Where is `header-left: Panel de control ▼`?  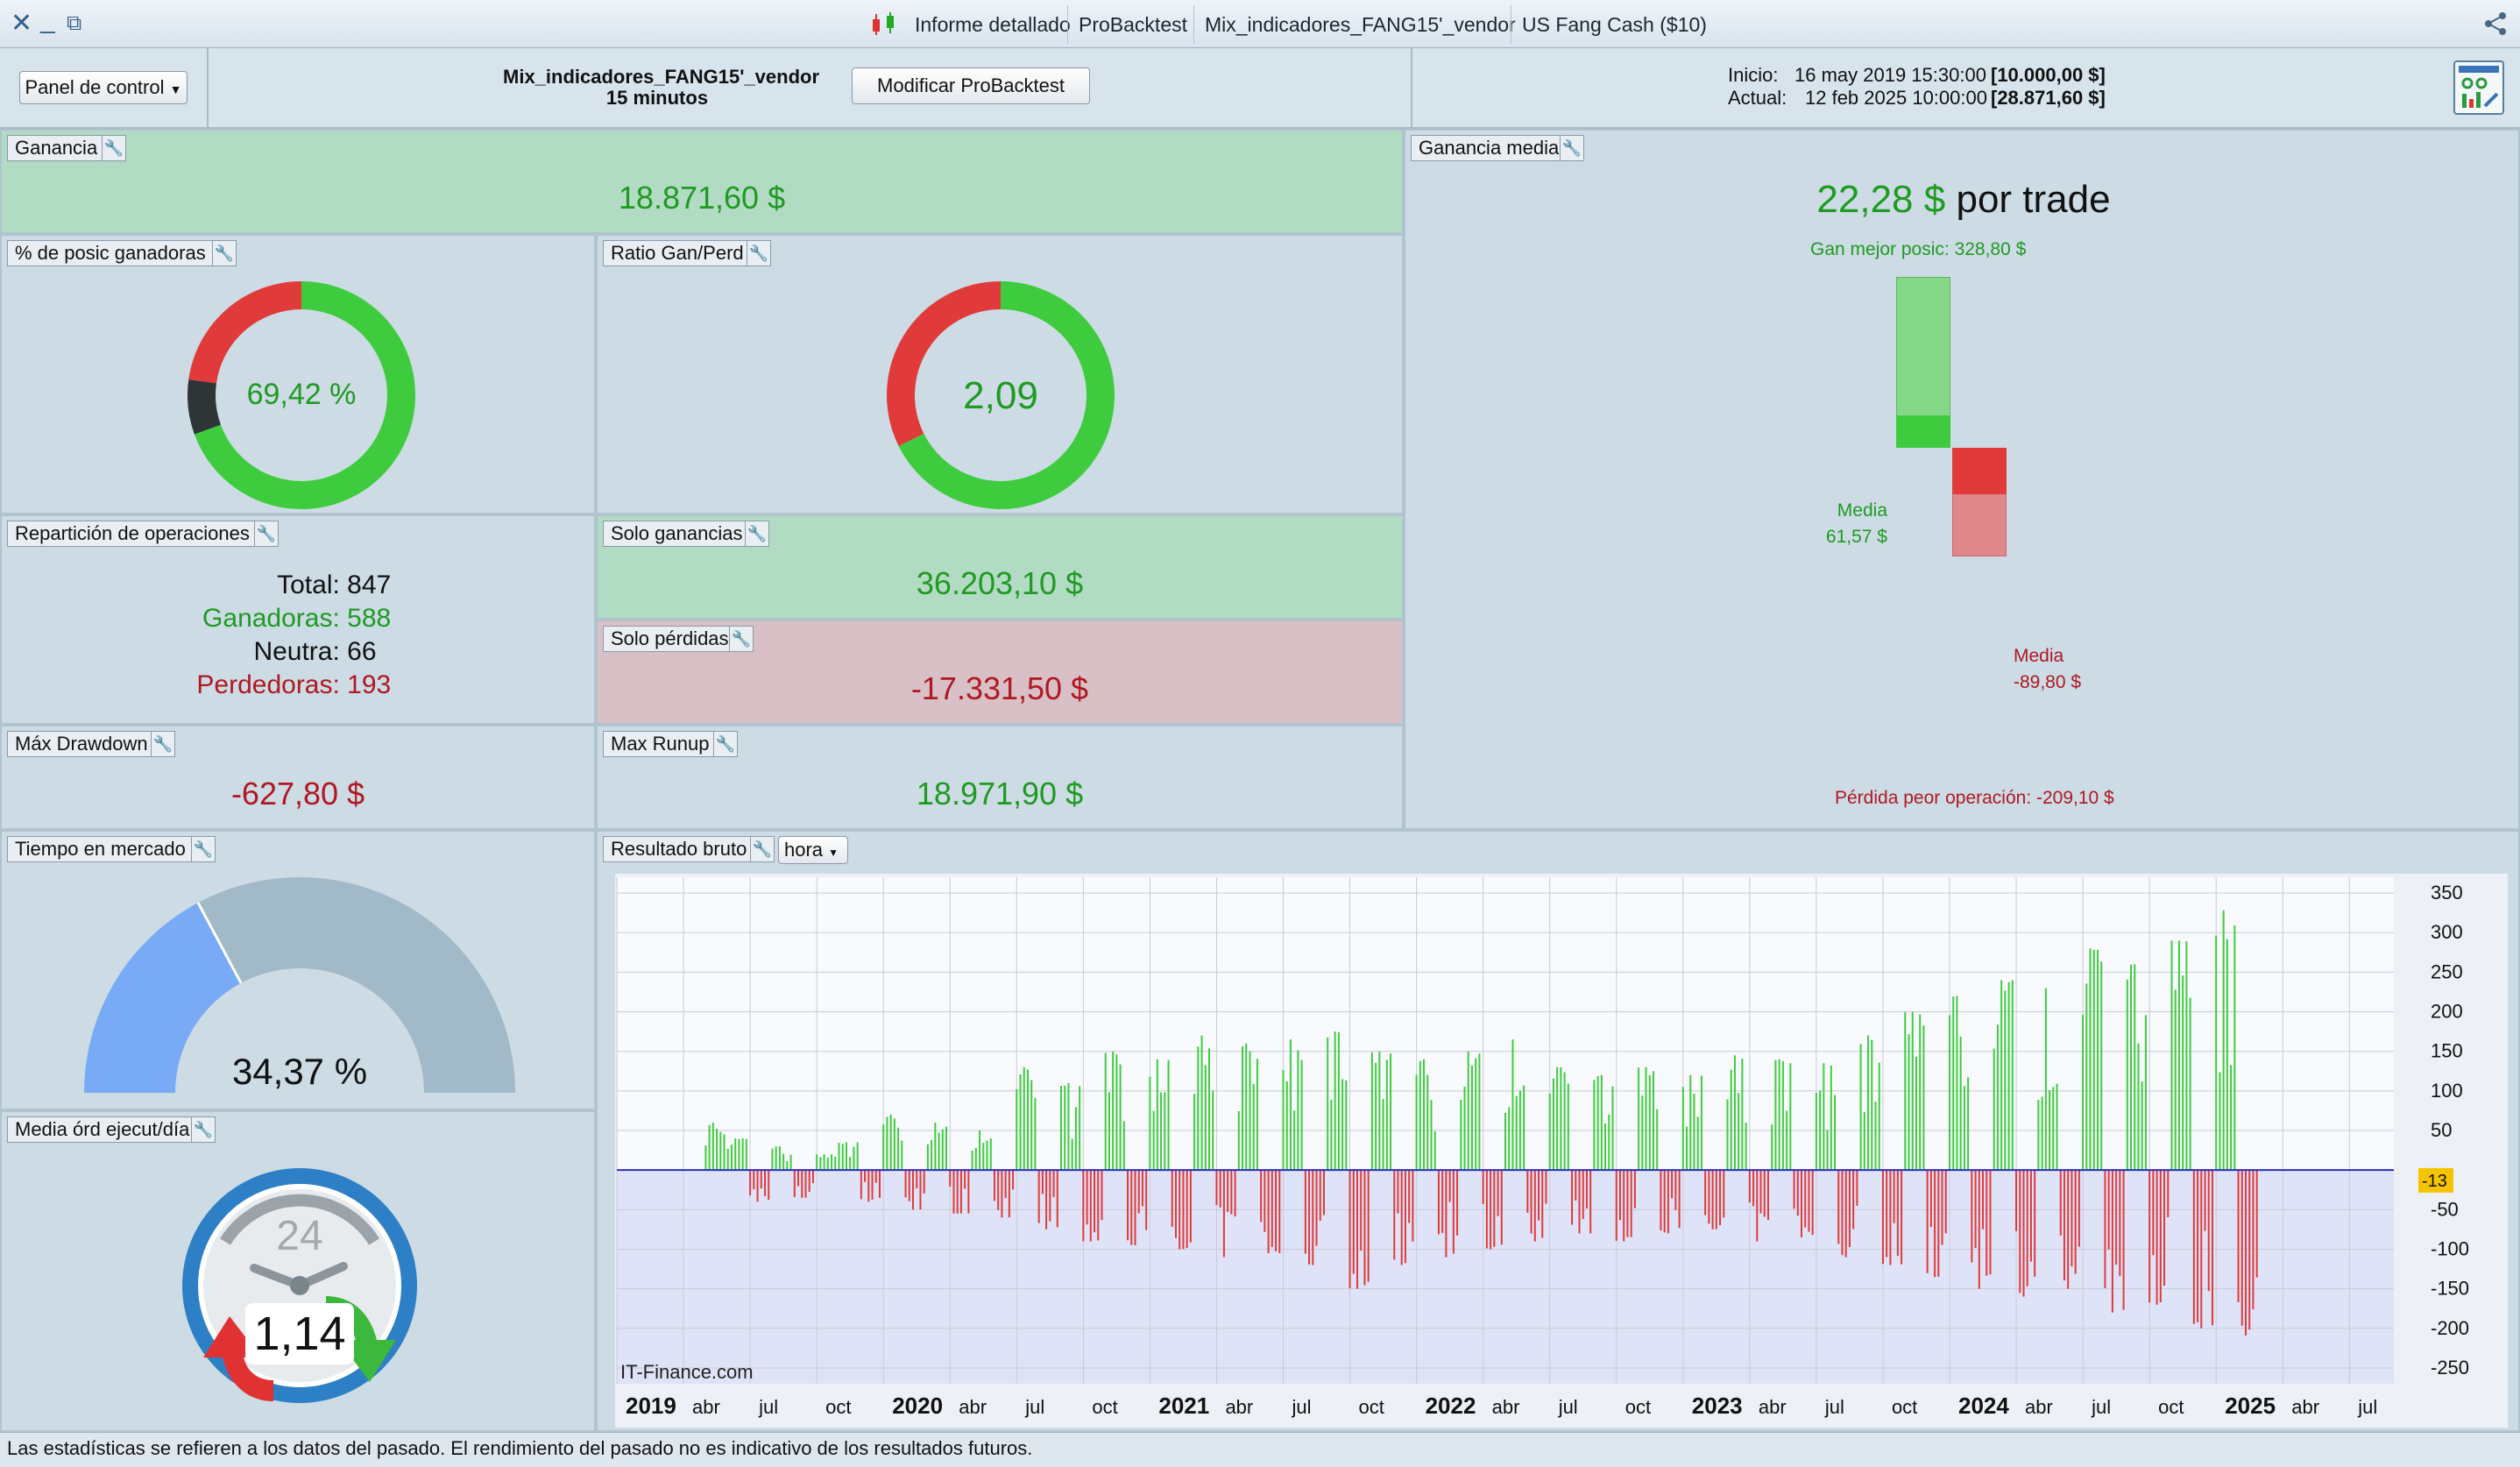 header-left: Panel de control ▼ is located at coordinates (104, 88).